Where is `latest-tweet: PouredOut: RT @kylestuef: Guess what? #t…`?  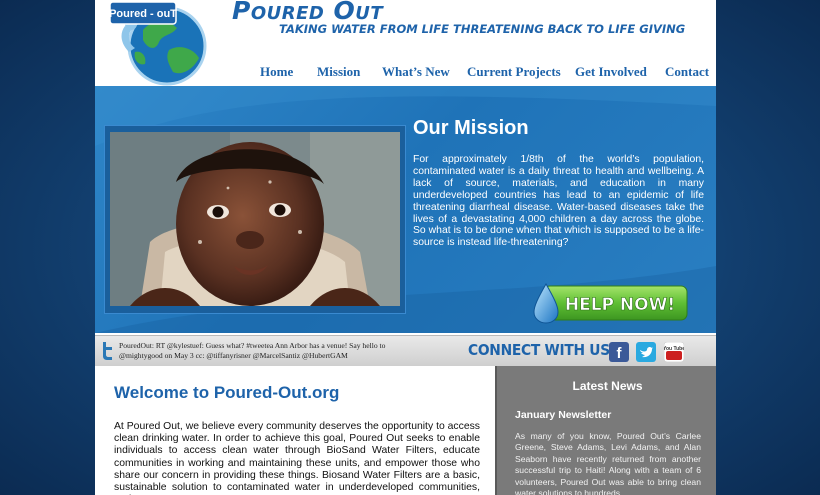
latest-tweet: PouredOut: RT @kylestuef: Guess what? #t… is located at coordinates (252, 350).